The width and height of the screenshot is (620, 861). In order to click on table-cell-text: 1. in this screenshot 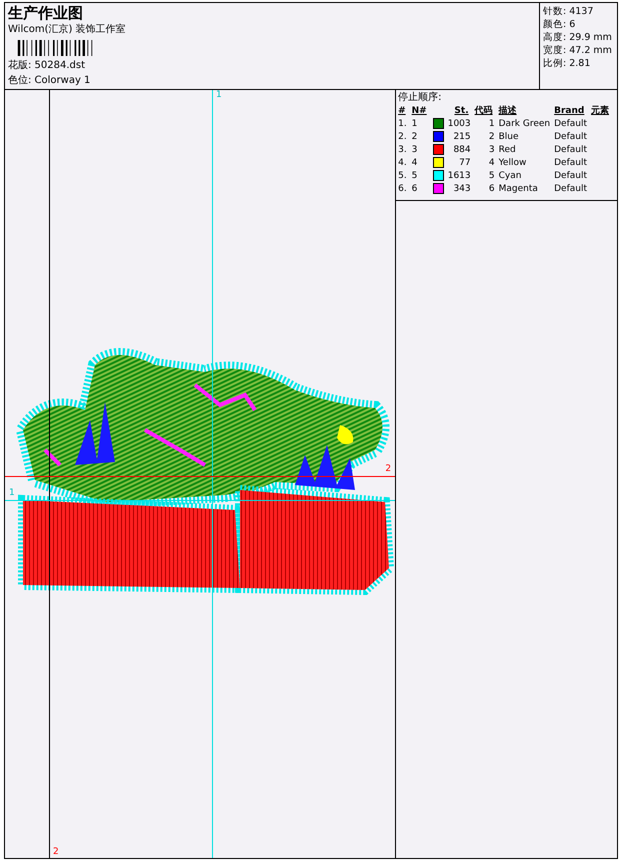, I will do `click(403, 124)`.